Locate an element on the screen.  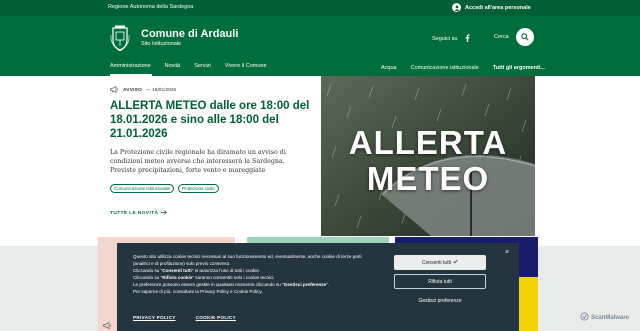
accept-all-label: Consenti tutti is located at coordinates (436, 262).